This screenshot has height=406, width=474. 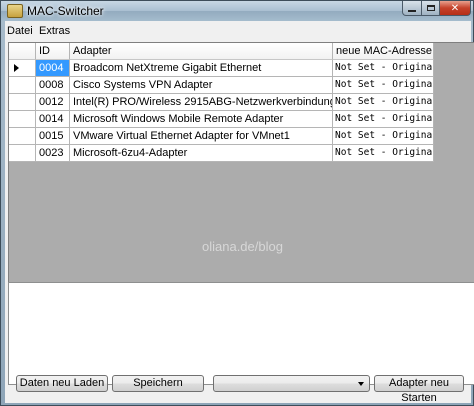 I want to click on restart-adapter-button: Adapter neu Starten, so click(x=419, y=389).